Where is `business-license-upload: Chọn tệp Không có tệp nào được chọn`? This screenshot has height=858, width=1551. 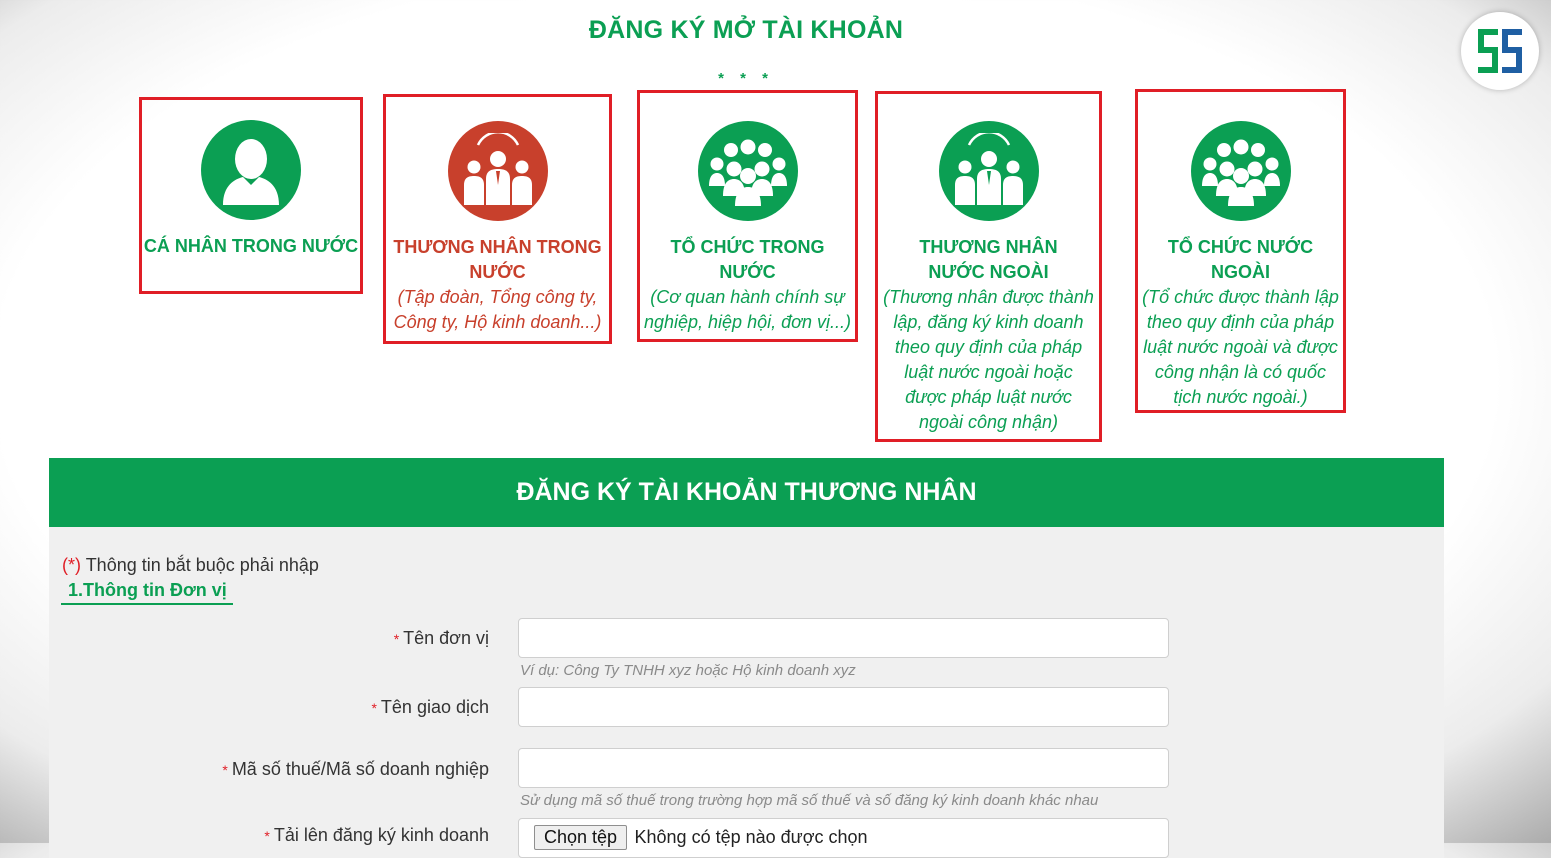 business-license-upload: Chọn tệp Không có tệp nào được chọn is located at coordinates (843, 838).